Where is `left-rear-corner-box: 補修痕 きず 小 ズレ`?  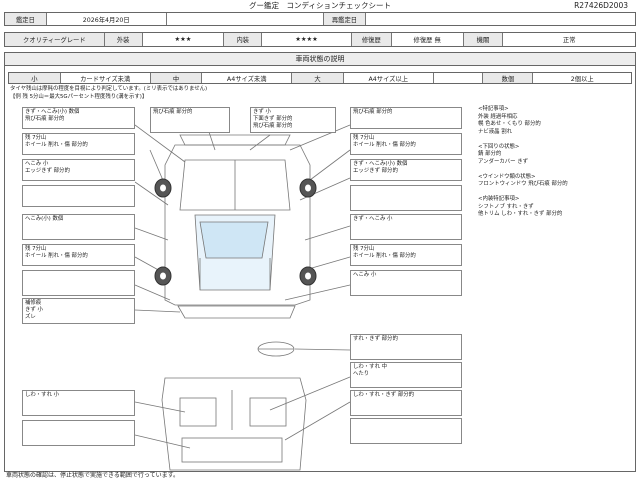
left-rear-corner-box: 補修痕 きず 小 ズレ is located at coordinates (78, 311).